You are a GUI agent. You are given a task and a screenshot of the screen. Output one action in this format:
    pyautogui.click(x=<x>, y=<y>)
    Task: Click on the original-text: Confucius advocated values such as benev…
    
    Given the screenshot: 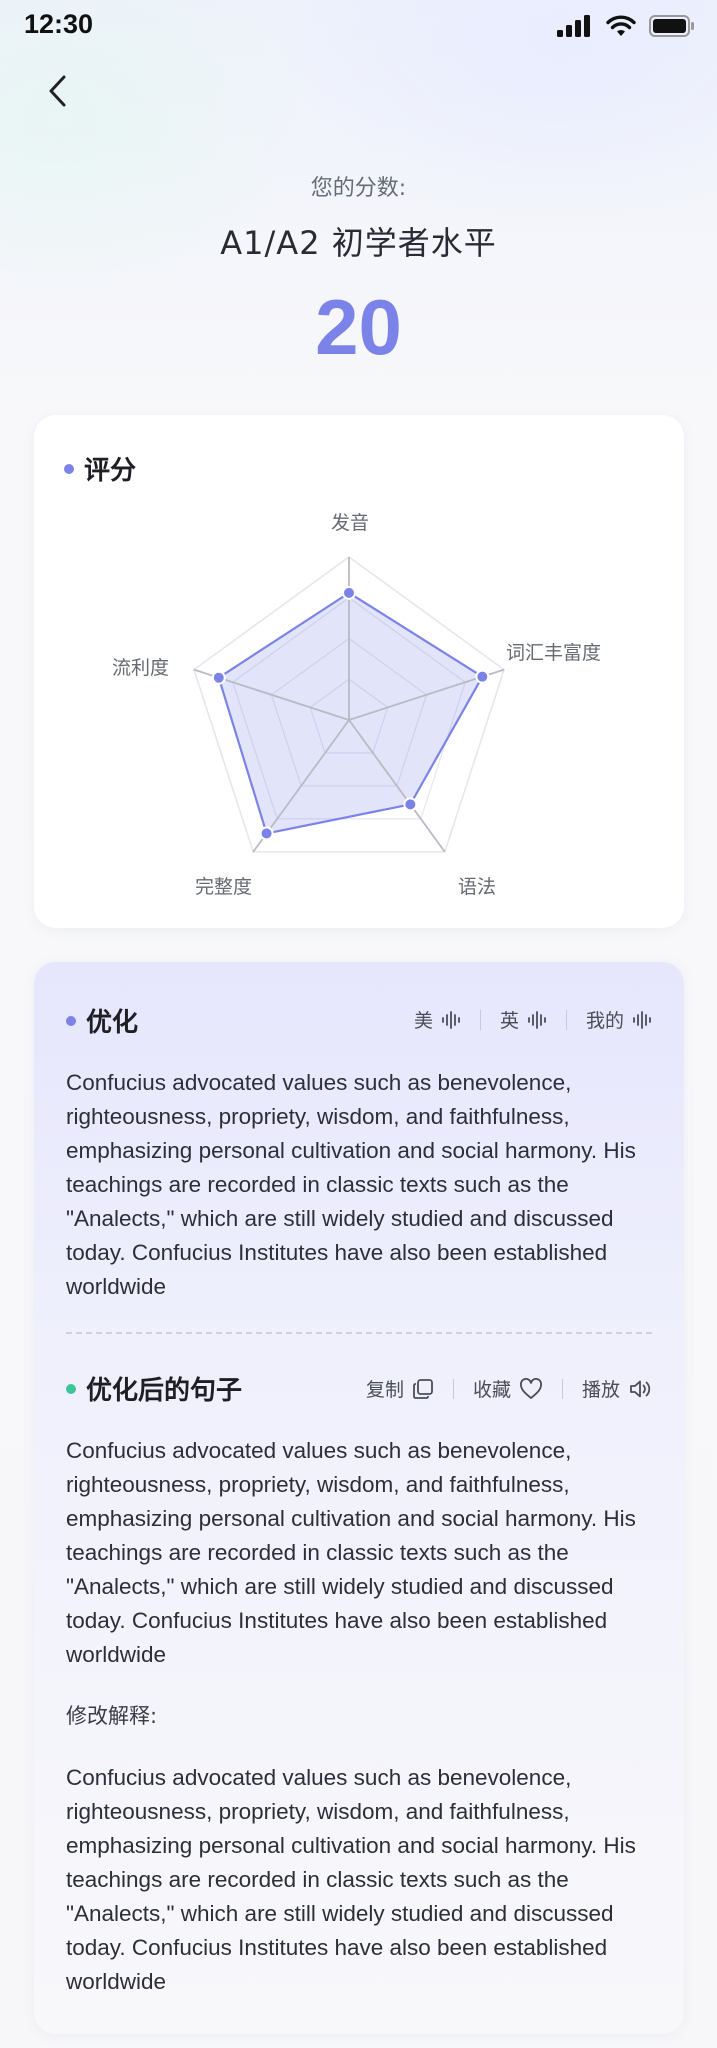 What is the action you would take?
    pyautogui.click(x=351, y=1184)
    